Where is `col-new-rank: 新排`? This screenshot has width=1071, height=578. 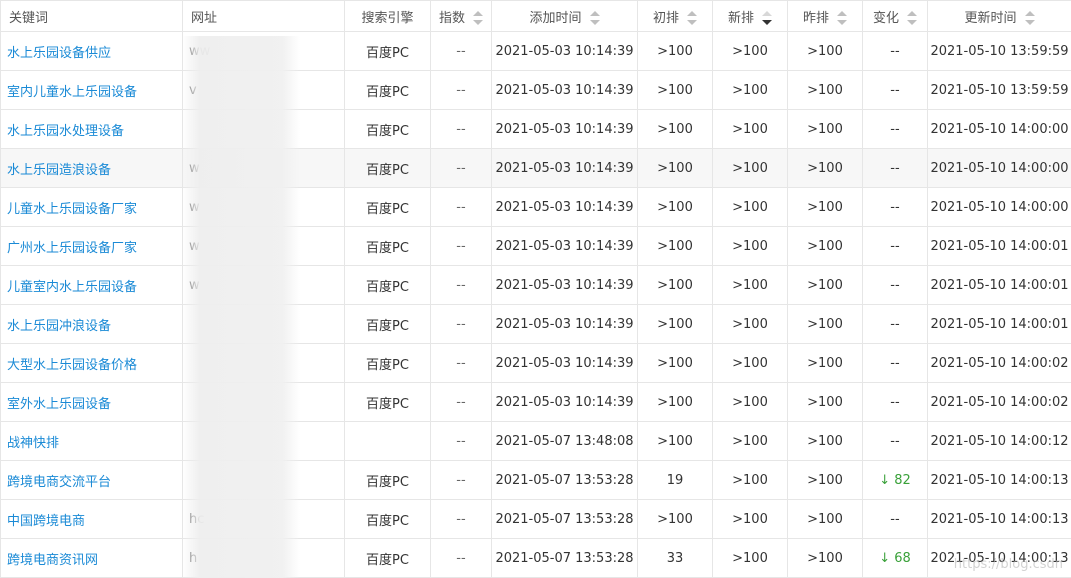
col-new-rank: 新排 is located at coordinates (750, 16).